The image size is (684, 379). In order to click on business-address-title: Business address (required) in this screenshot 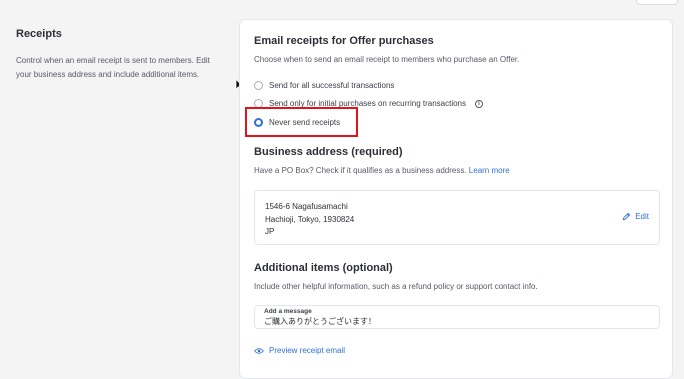, I will do `click(328, 152)`.